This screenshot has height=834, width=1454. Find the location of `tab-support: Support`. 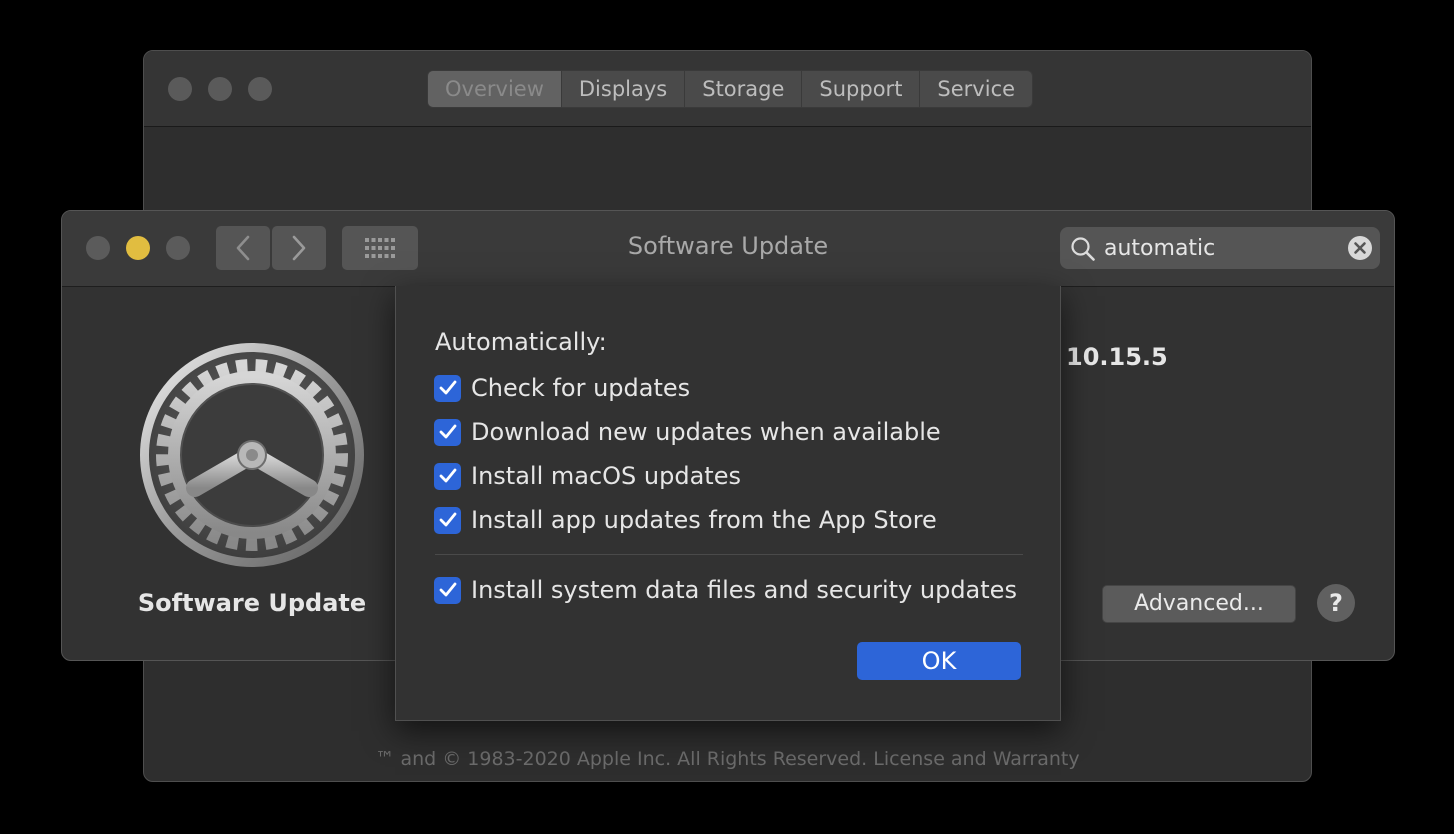

tab-support: Support is located at coordinates (860, 89).